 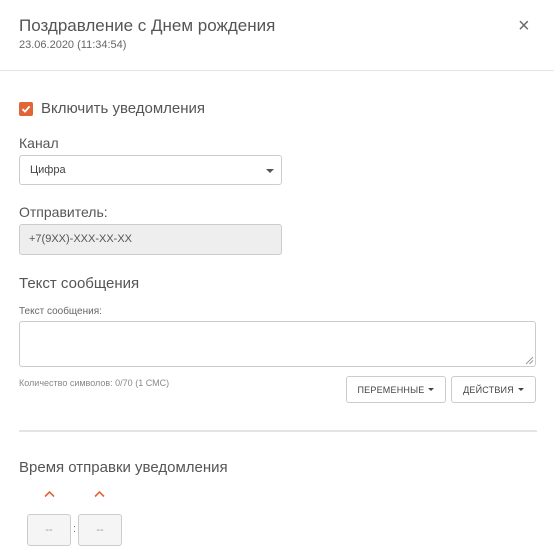 What do you see at coordinates (63, 212) in the screenshot?
I see `sender-label: Отправитель:` at bounding box center [63, 212].